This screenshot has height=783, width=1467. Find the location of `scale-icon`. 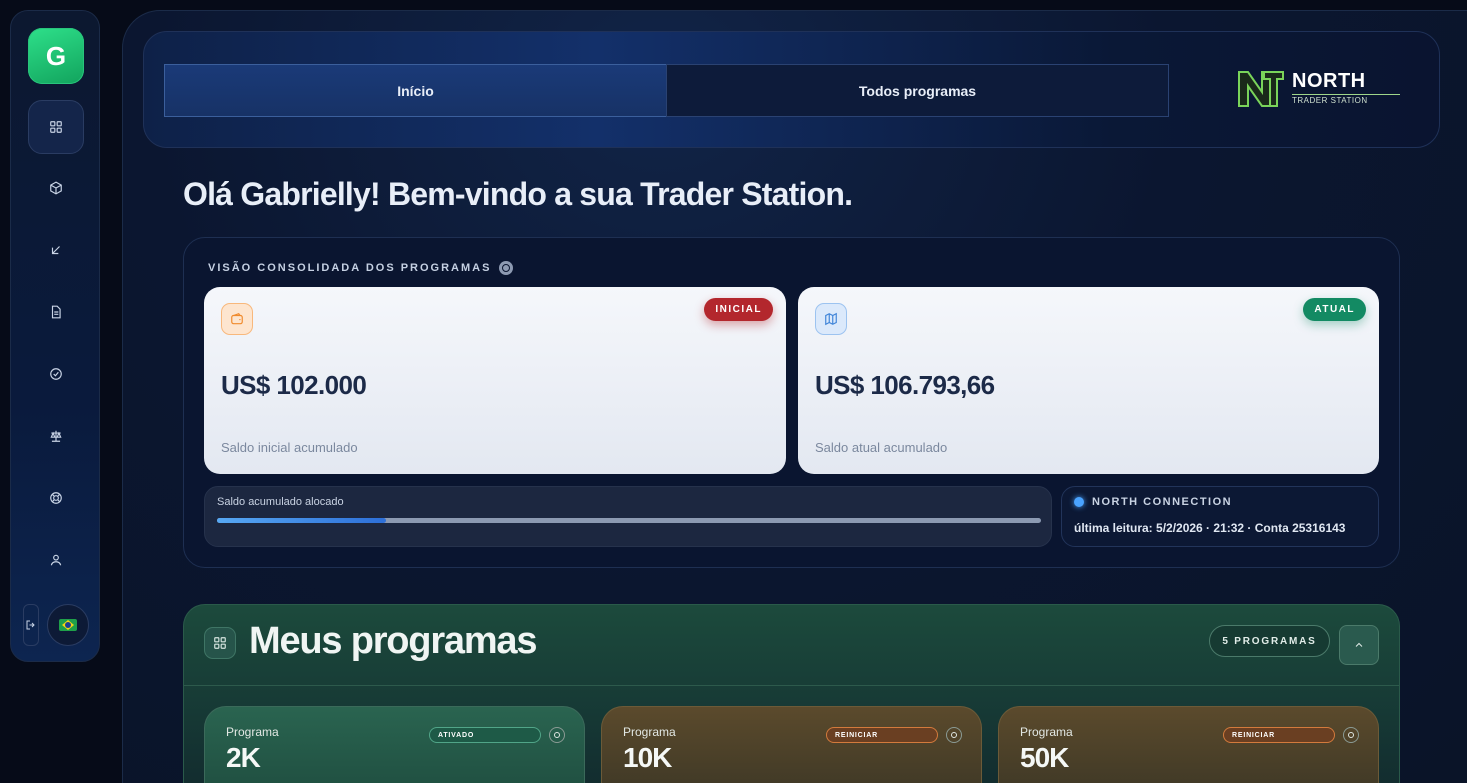

scale-icon is located at coordinates (56, 436).